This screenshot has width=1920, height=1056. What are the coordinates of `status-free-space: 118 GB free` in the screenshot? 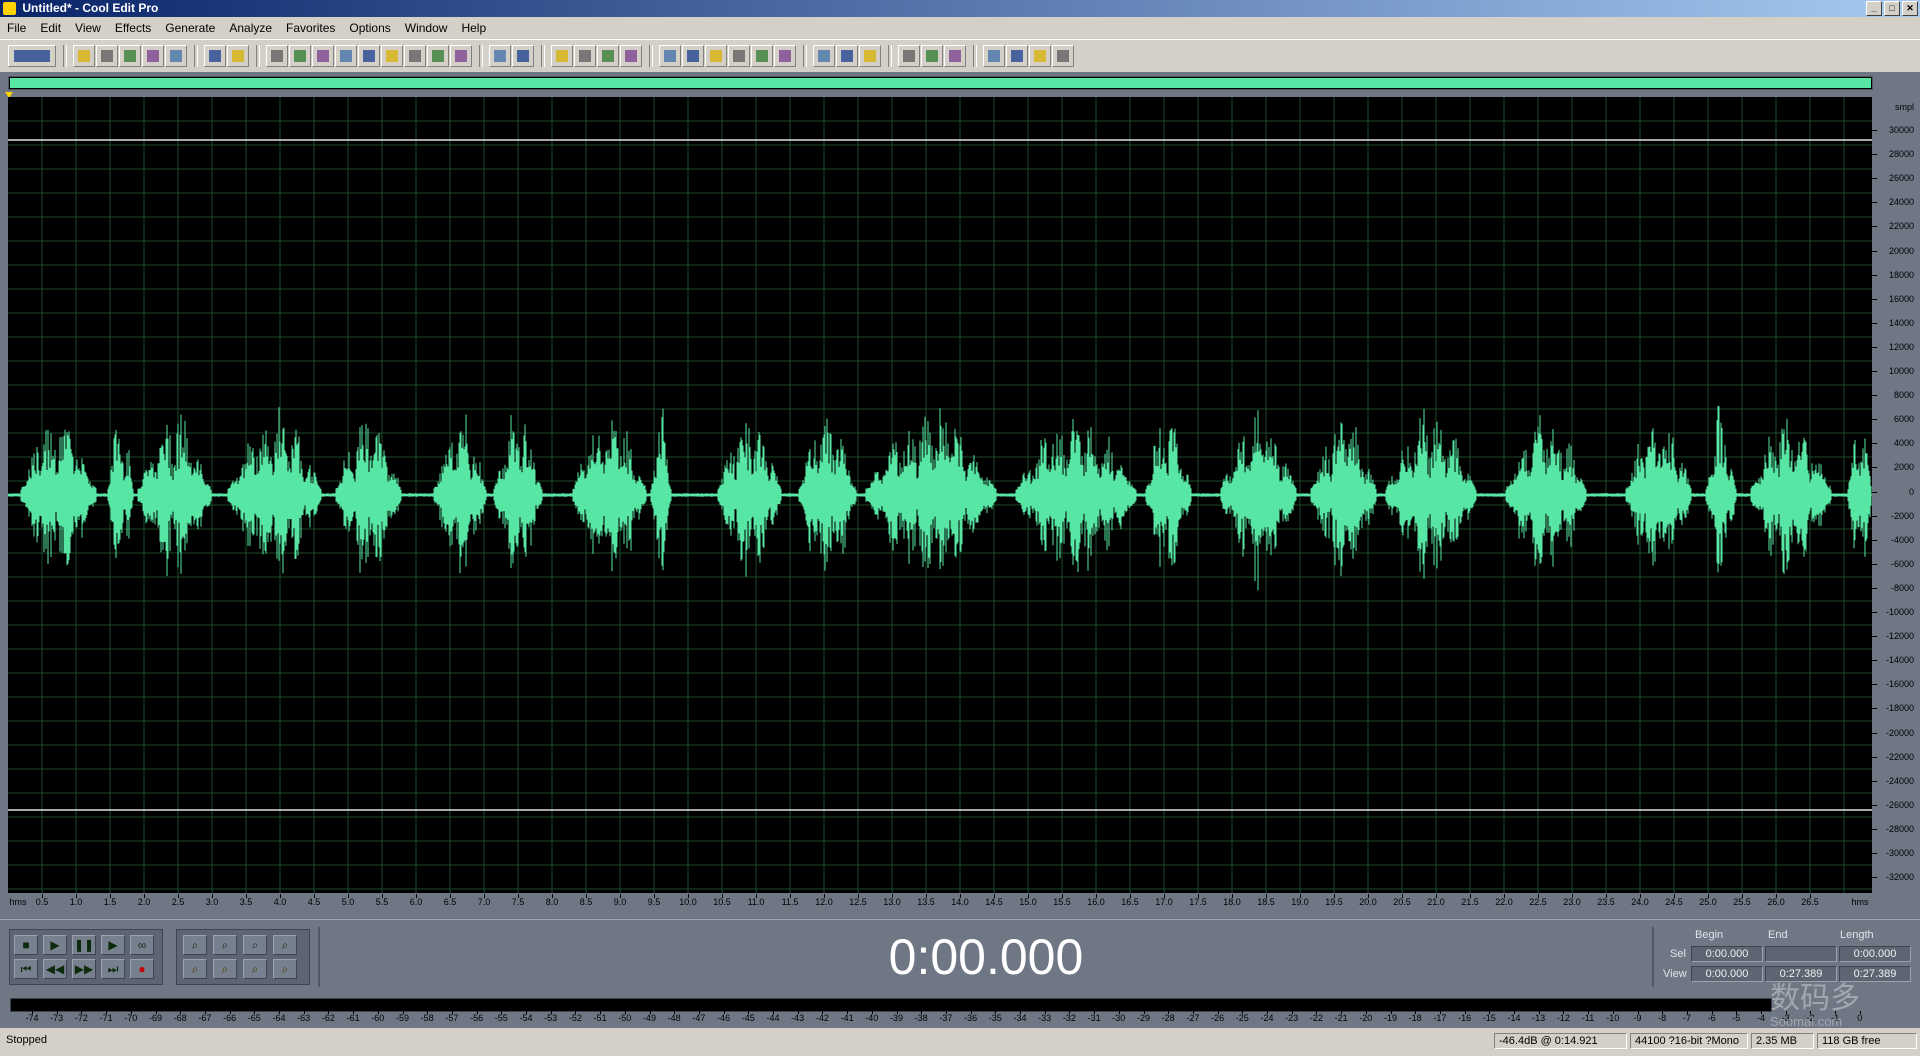 It's located at (1867, 1041).